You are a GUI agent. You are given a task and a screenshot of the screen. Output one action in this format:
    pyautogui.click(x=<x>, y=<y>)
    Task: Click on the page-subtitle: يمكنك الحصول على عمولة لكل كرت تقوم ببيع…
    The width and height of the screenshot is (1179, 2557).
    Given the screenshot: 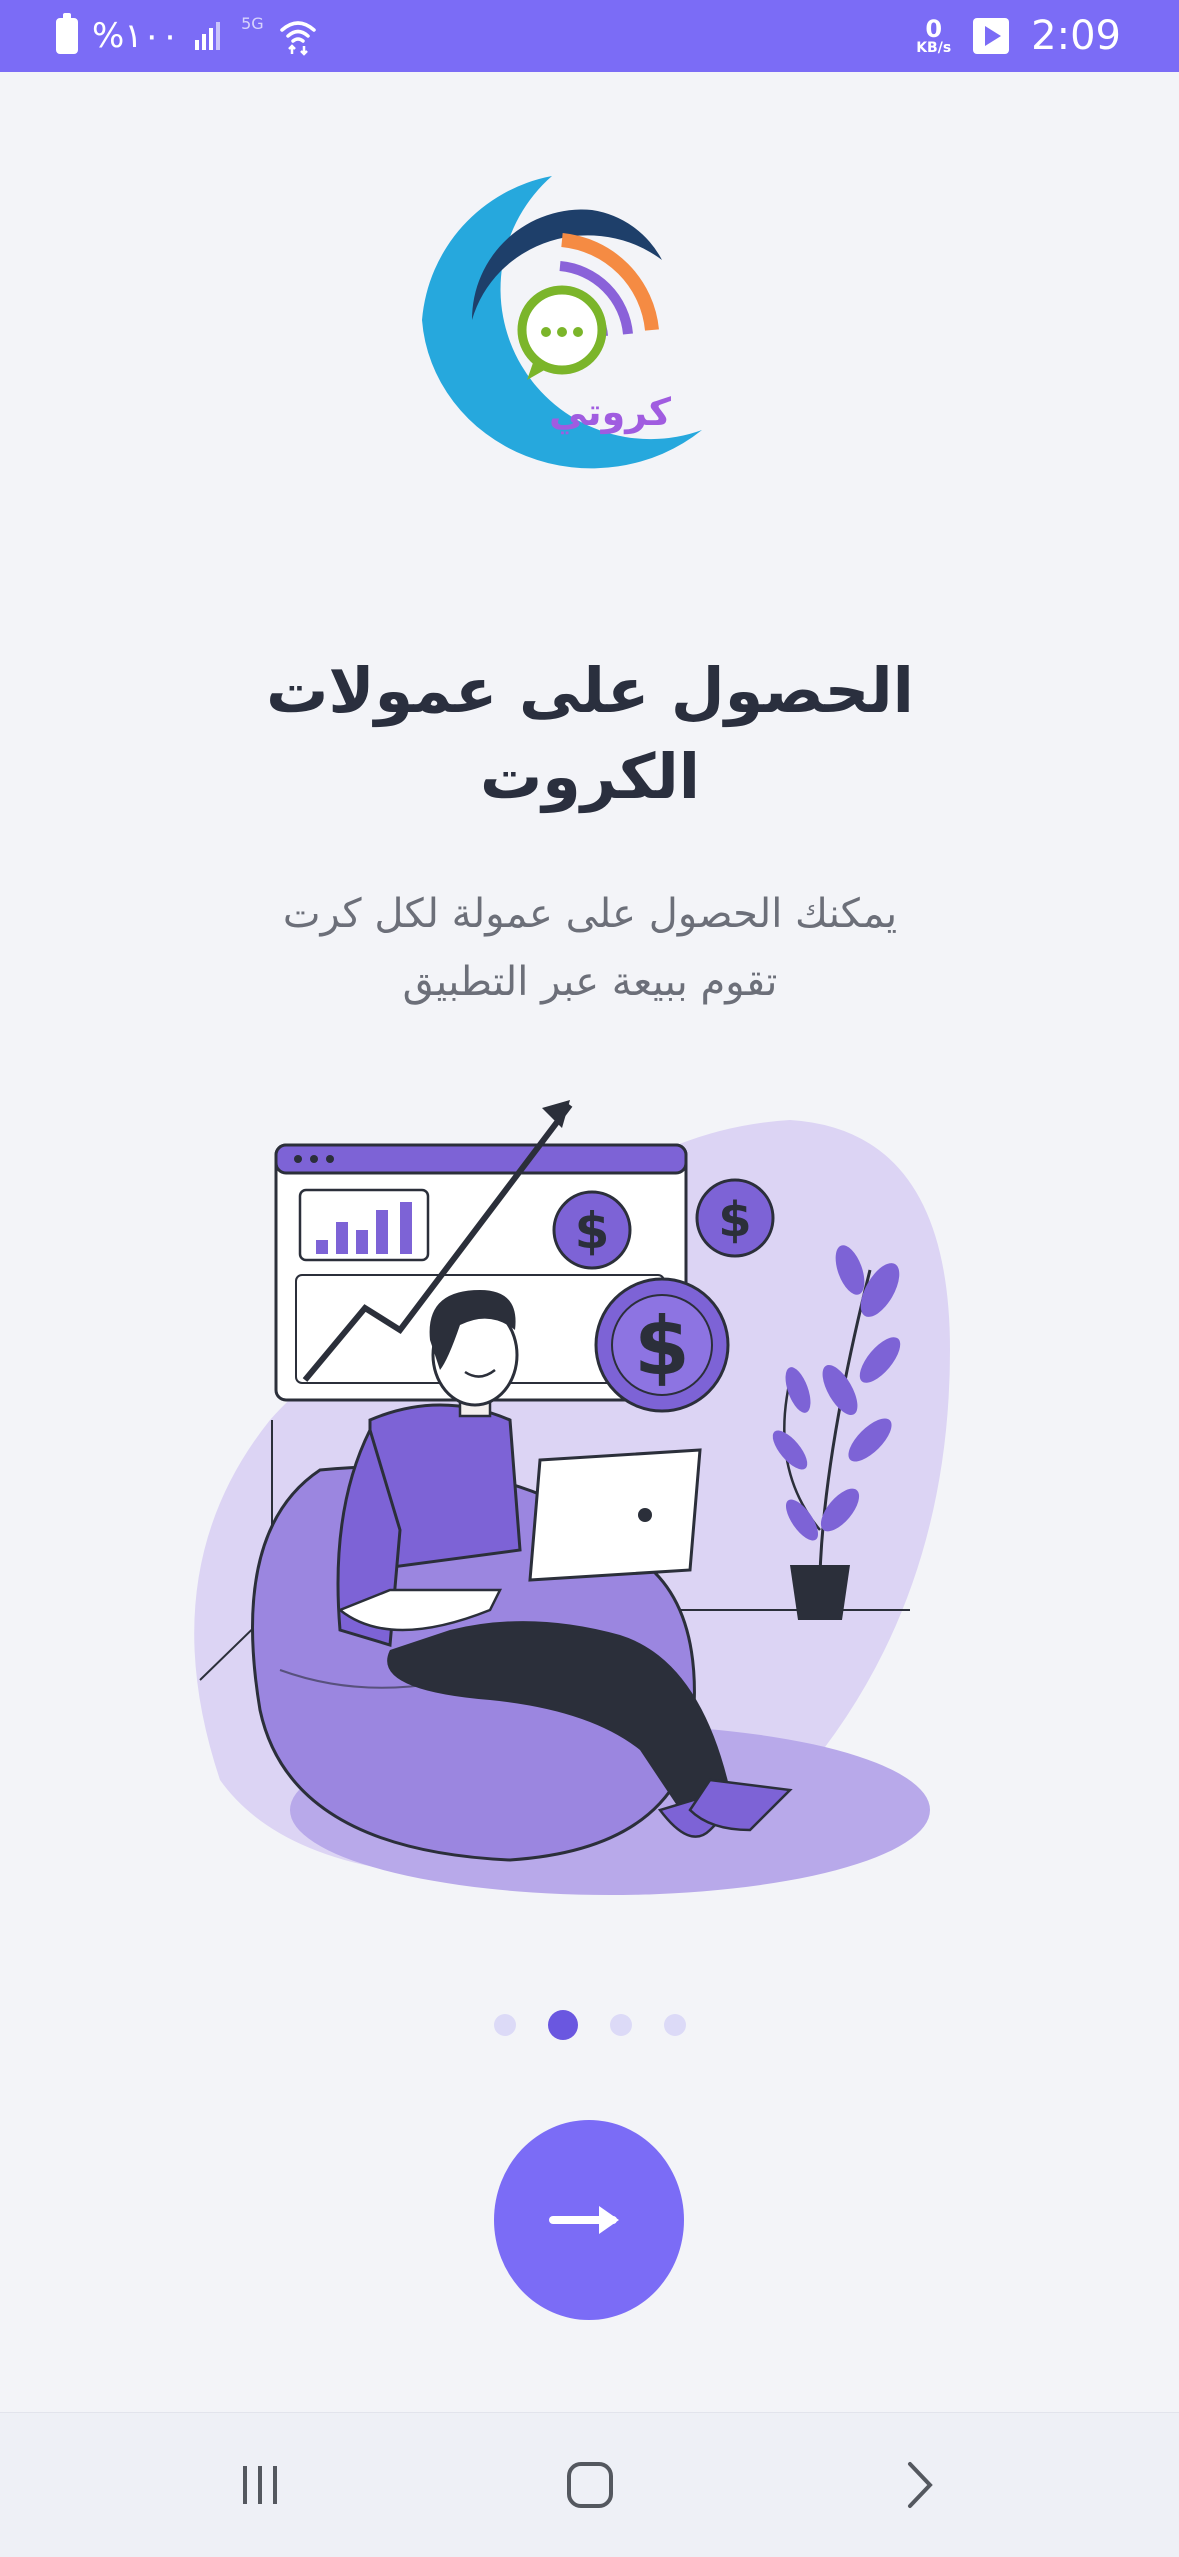 What is the action you would take?
    pyautogui.click(x=590, y=948)
    